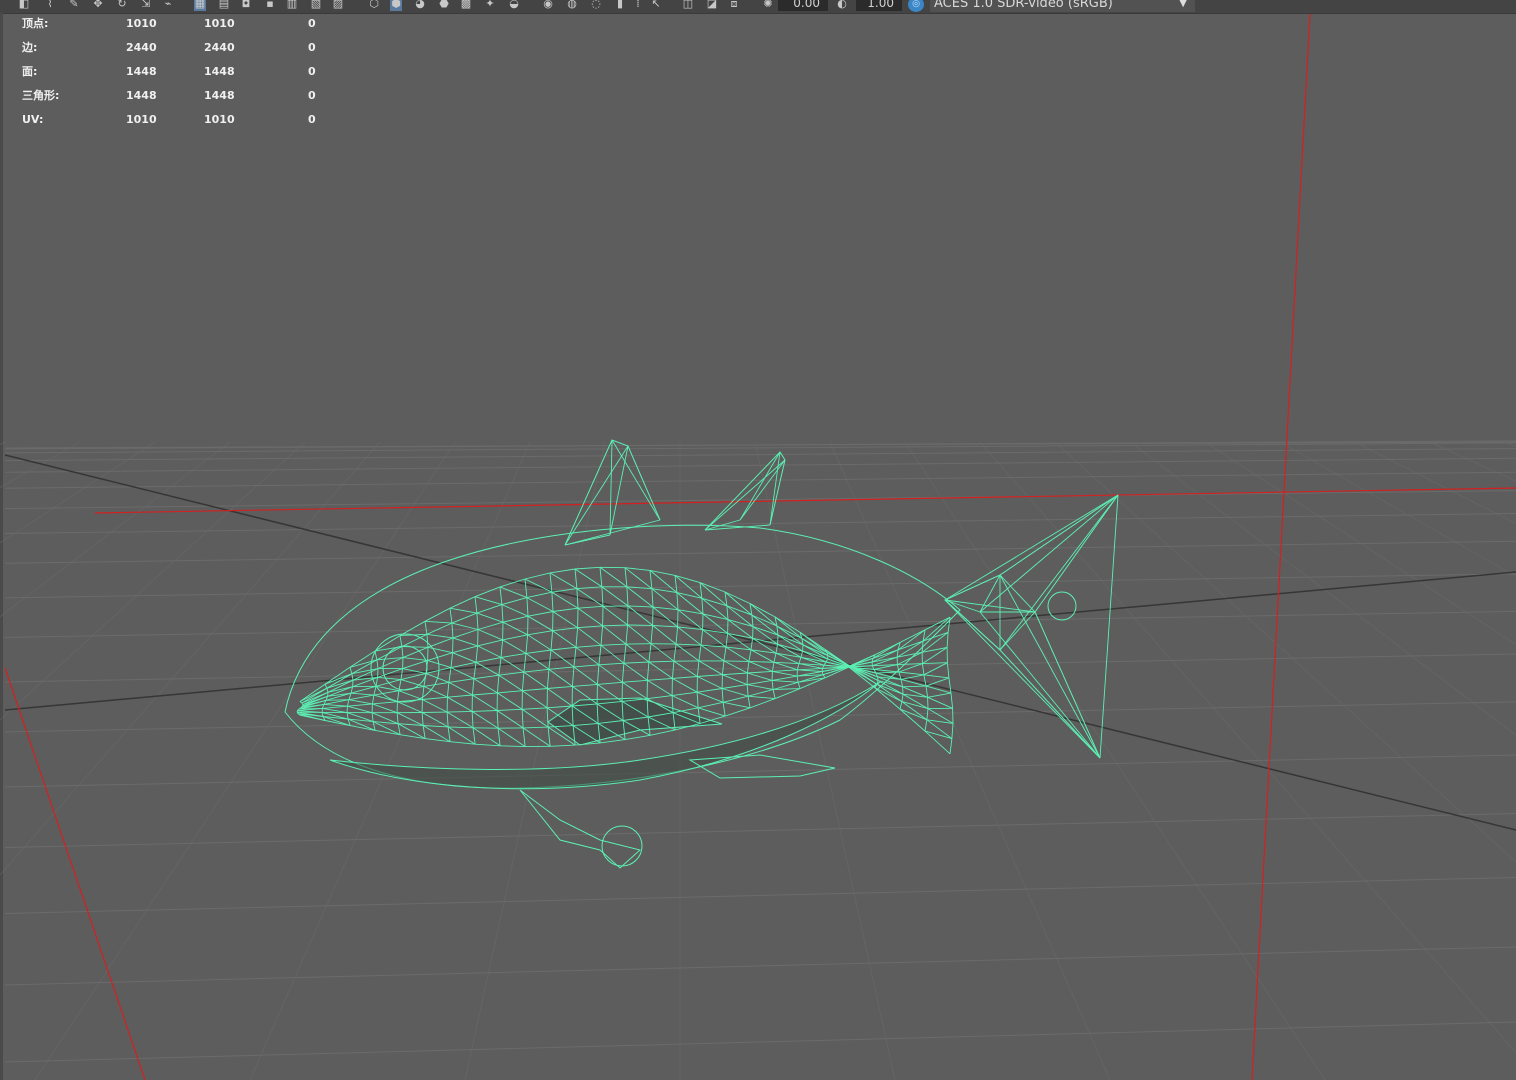 This screenshot has width=1516, height=1080. What do you see at coordinates (219, 47) in the screenshot?
I see `hud-value-selected: 2440` at bounding box center [219, 47].